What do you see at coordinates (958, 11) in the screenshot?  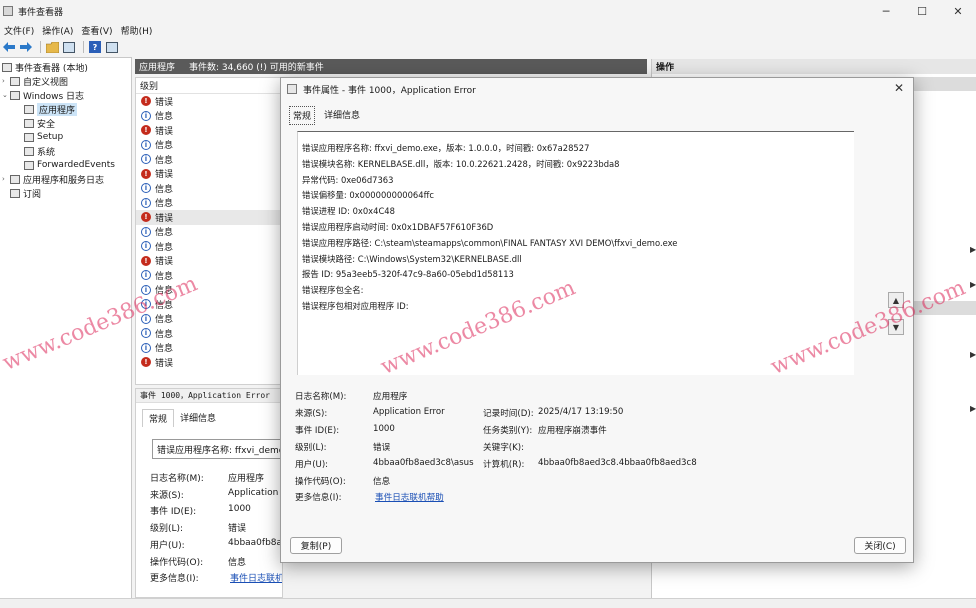 I see `close-button: ✕` at bounding box center [958, 11].